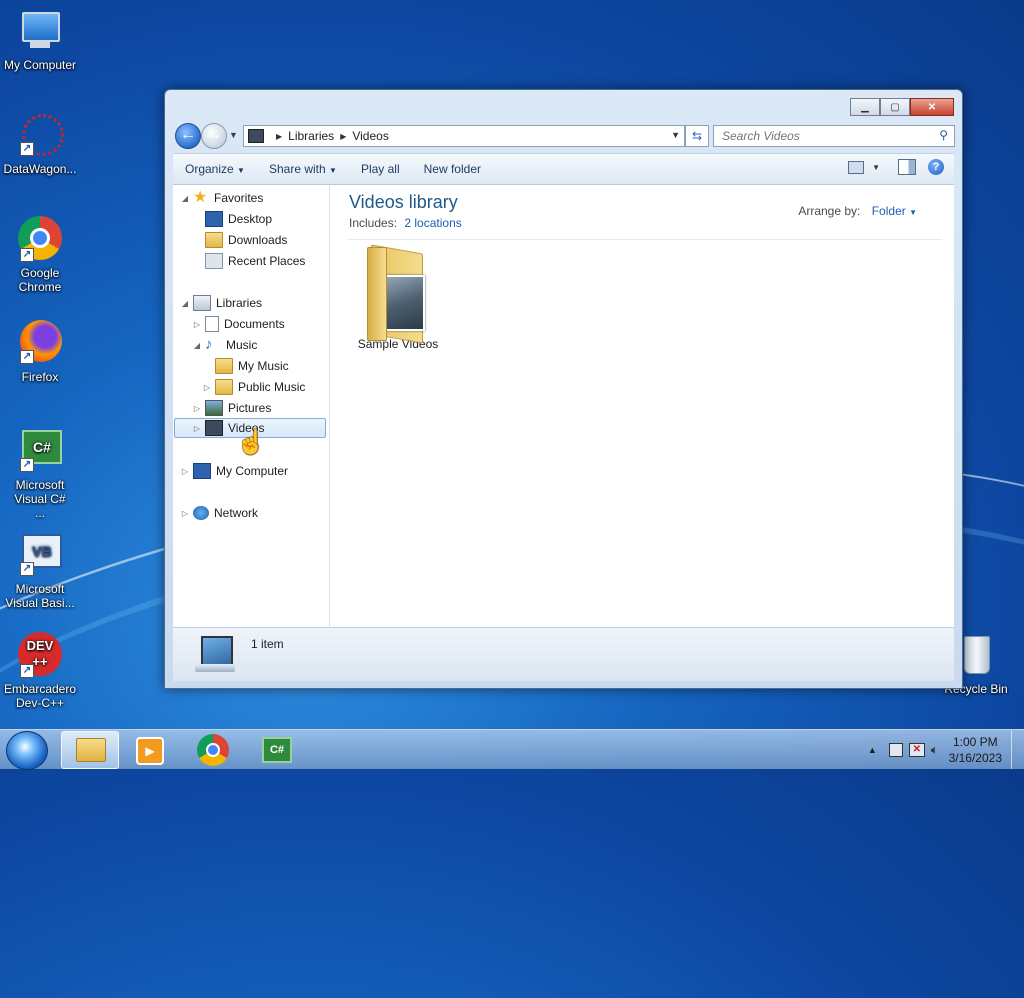 The width and height of the screenshot is (1024, 998). What do you see at coordinates (916, 749) in the screenshot?
I see `network-error-icon: ✕` at bounding box center [916, 749].